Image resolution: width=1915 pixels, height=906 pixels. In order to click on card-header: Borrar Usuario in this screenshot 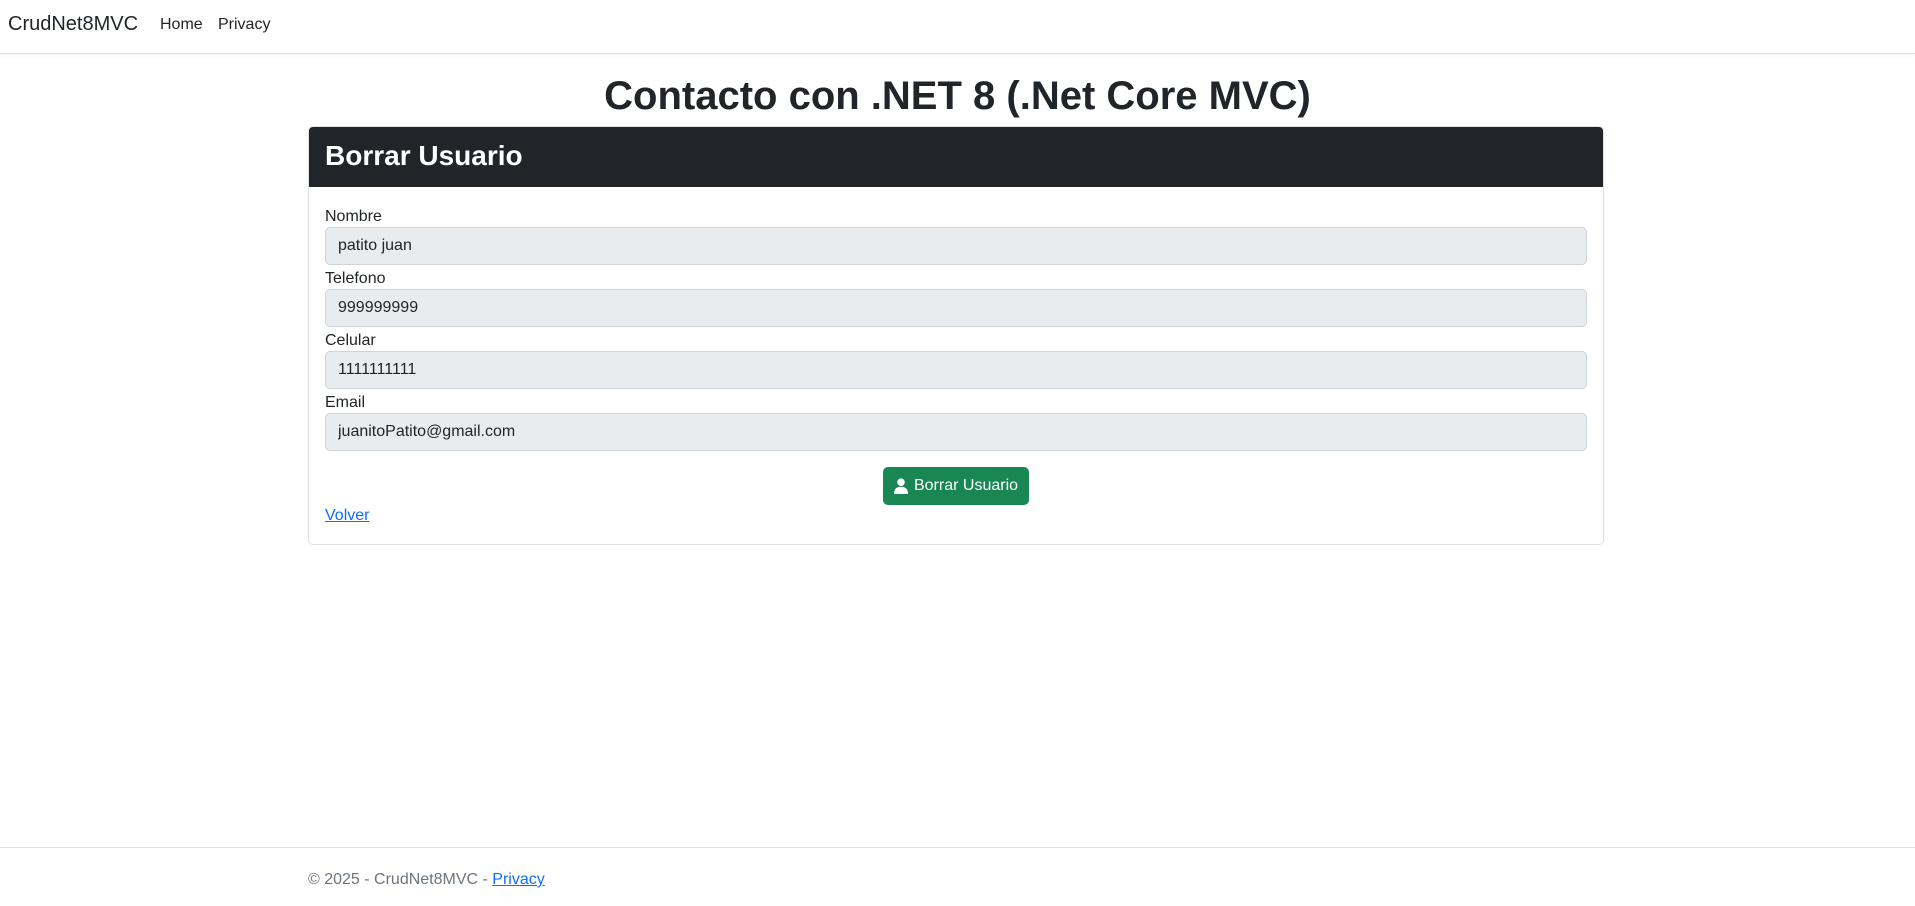, I will do `click(956, 157)`.